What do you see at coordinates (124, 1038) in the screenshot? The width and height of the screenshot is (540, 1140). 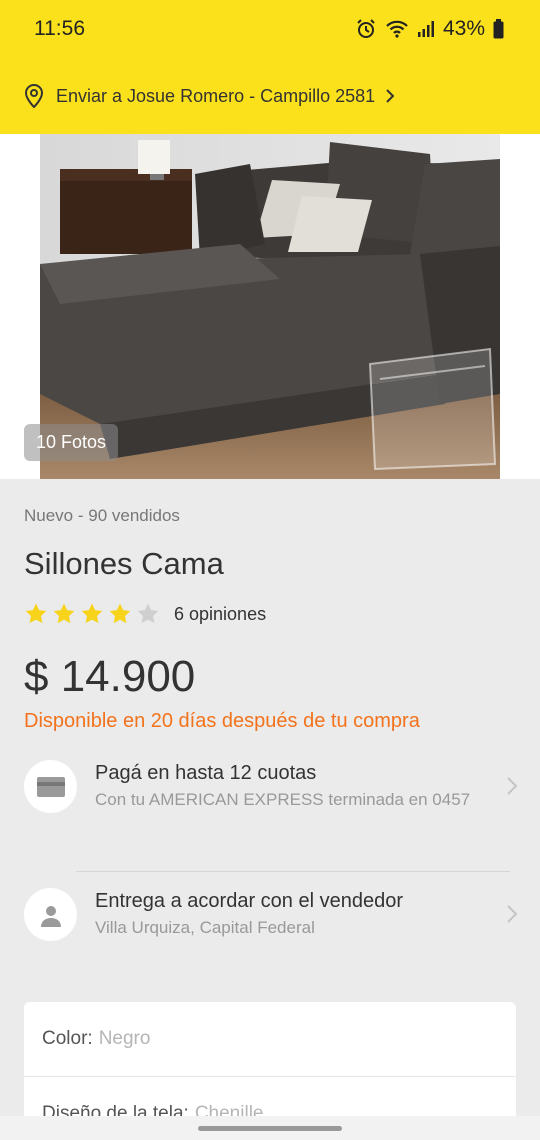 I see `spec-value: Negro` at bounding box center [124, 1038].